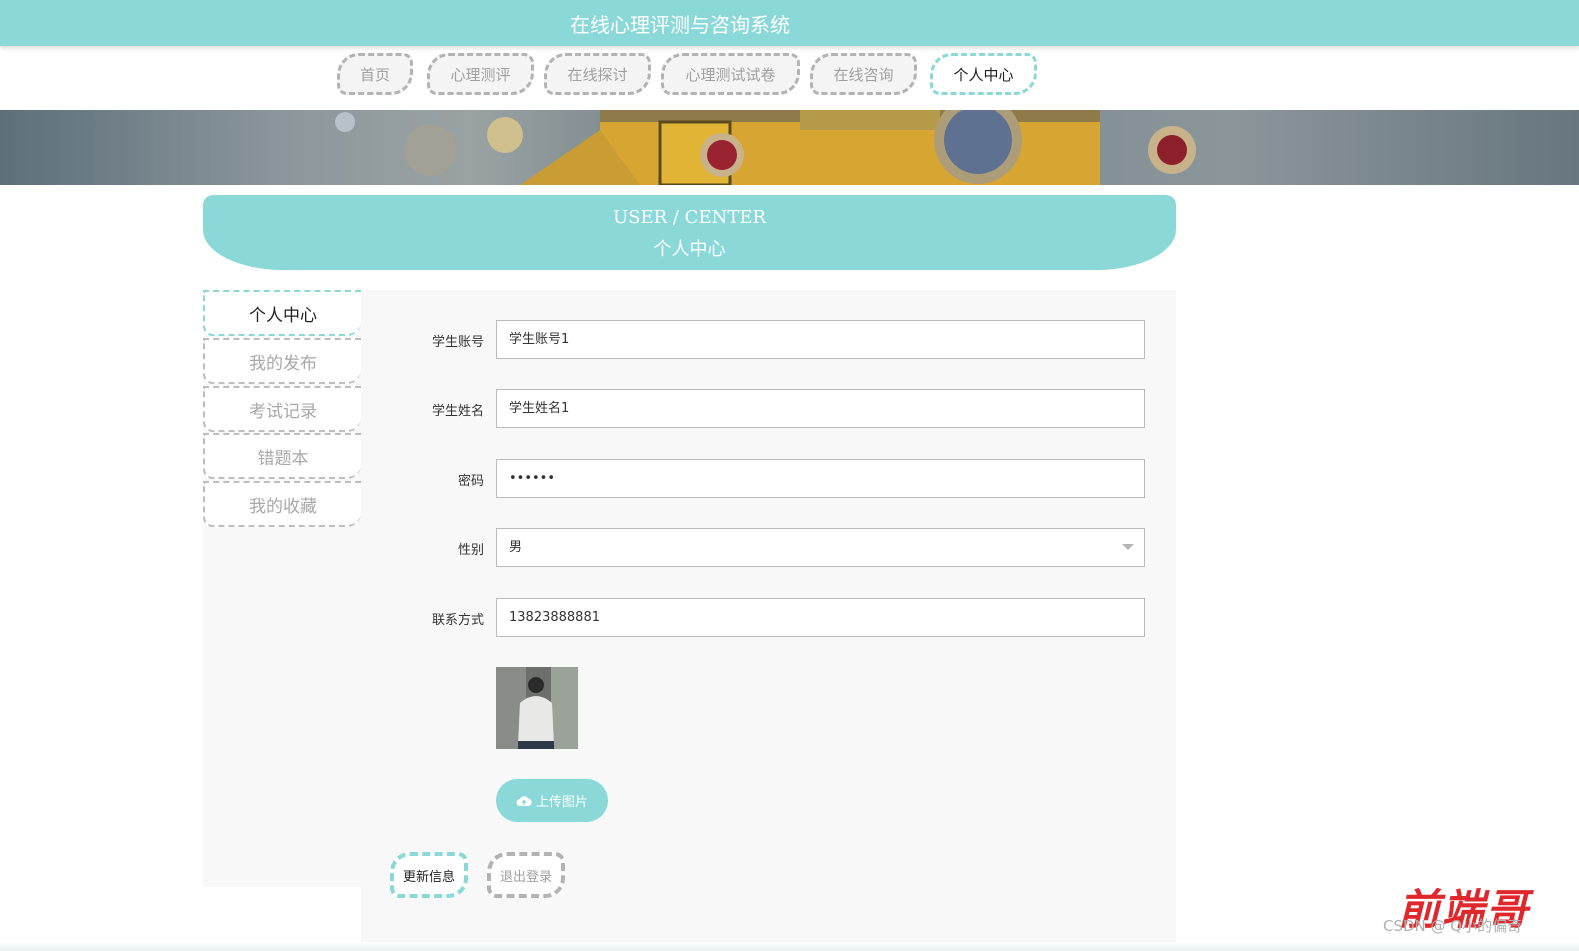 The image size is (1579, 951). I want to click on banner-image, so click(789, 147).